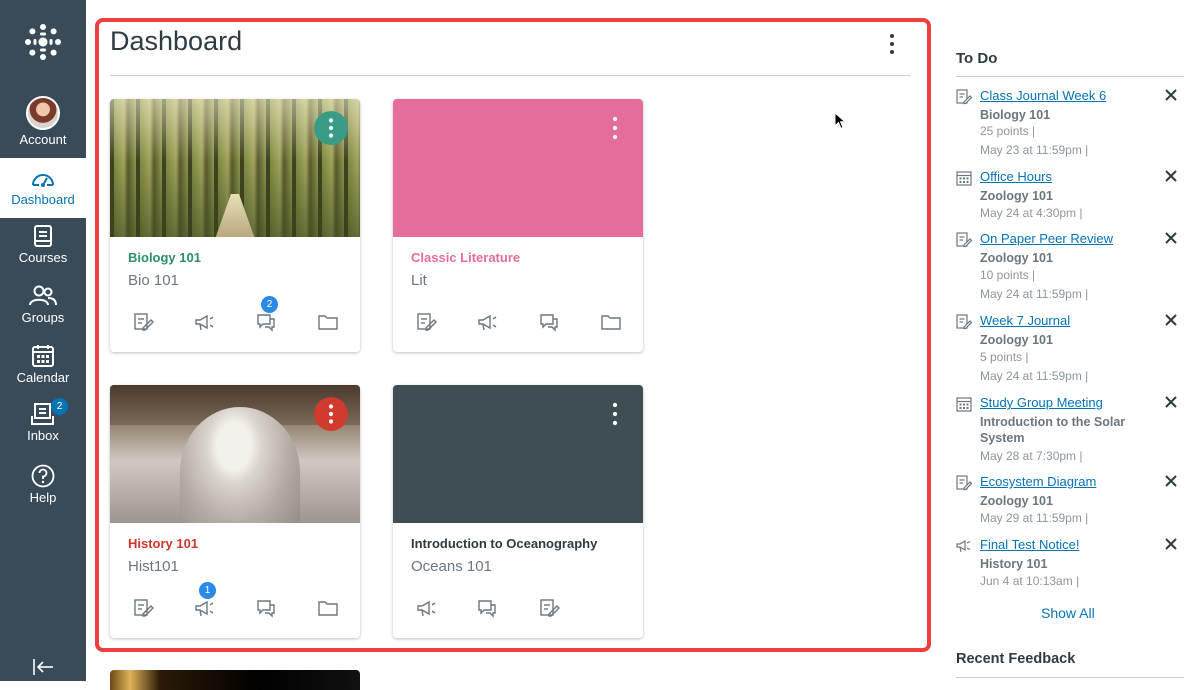 The image size is (1194, 690). I want to click on forest-path, so click(235, 215).